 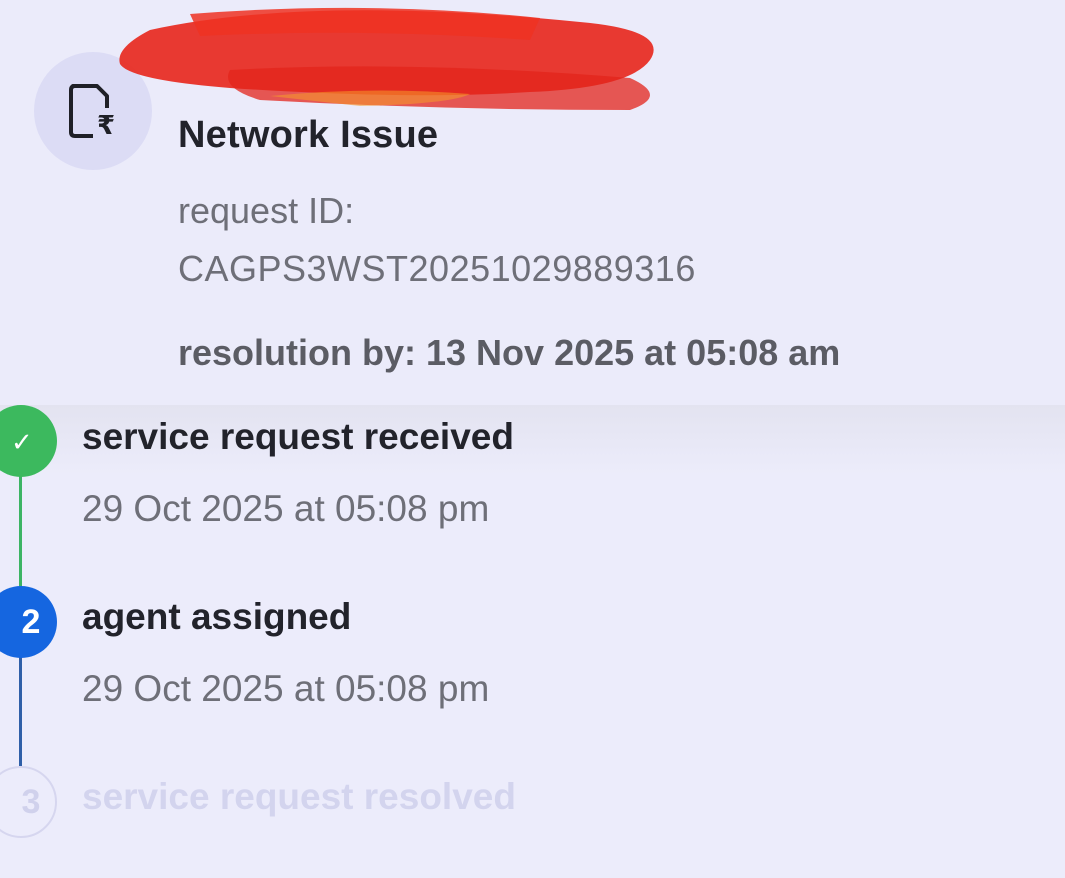 I want to click on step-3-number-badge: 3, so click(x=28, y=802).